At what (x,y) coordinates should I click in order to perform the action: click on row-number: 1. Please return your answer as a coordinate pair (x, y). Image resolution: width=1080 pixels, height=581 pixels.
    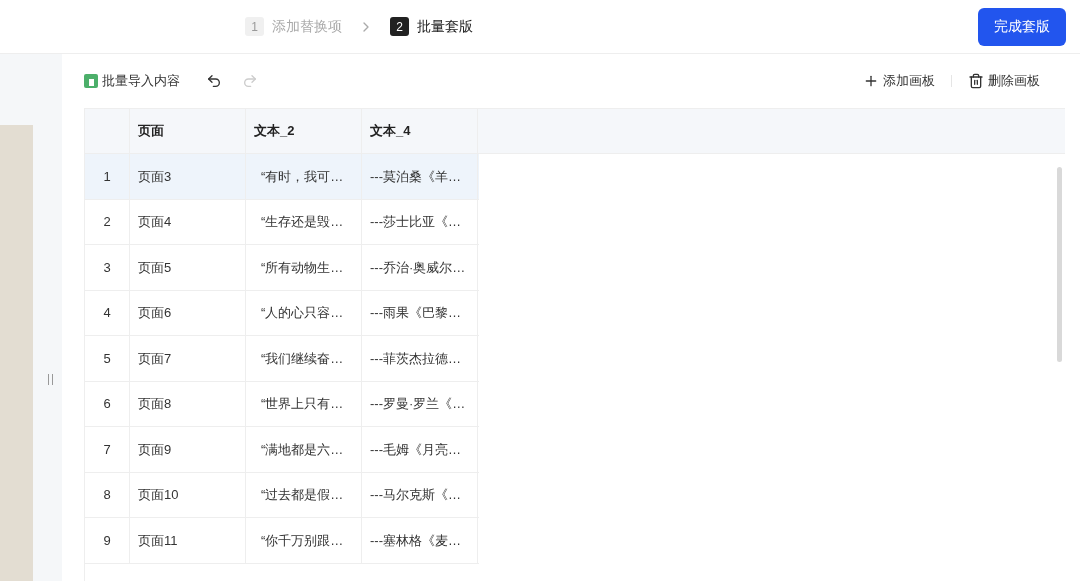
    Looking at the image, I should click on (107, 176).